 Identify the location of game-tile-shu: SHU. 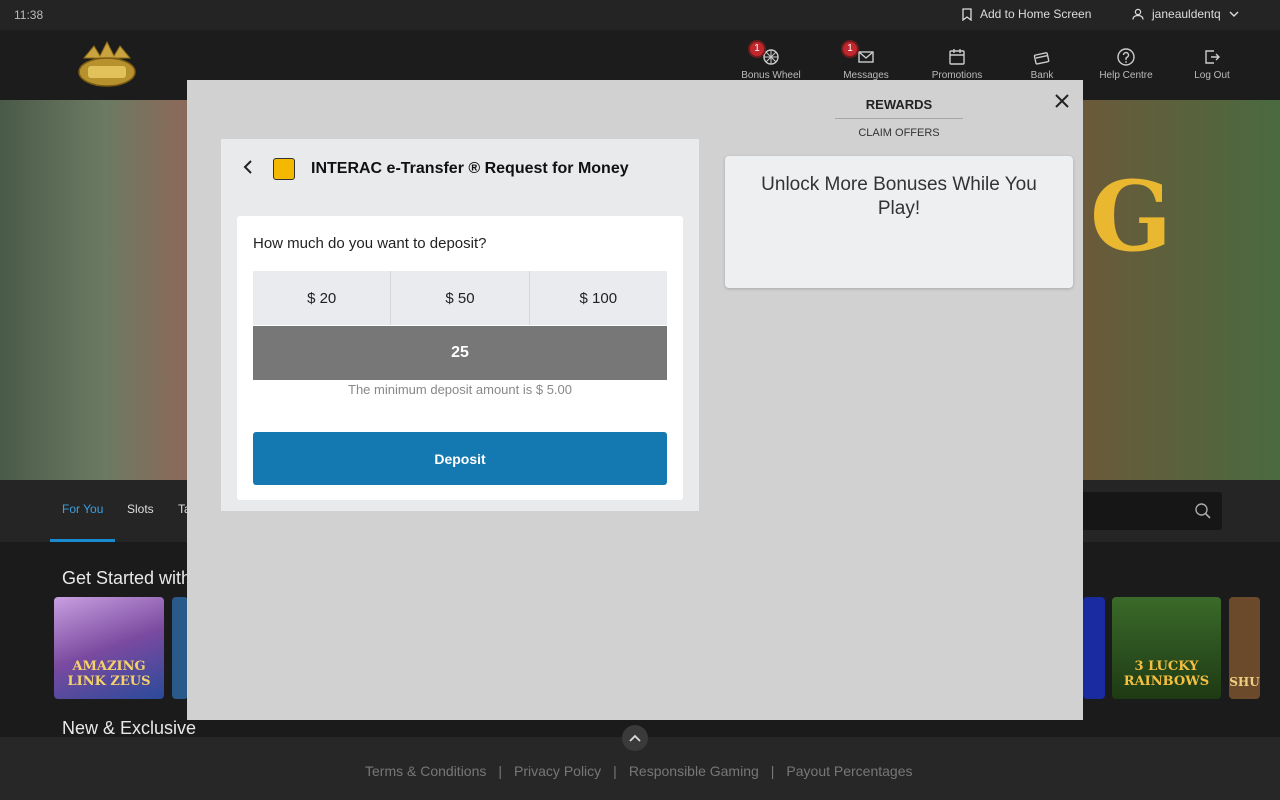
(1244, 648).